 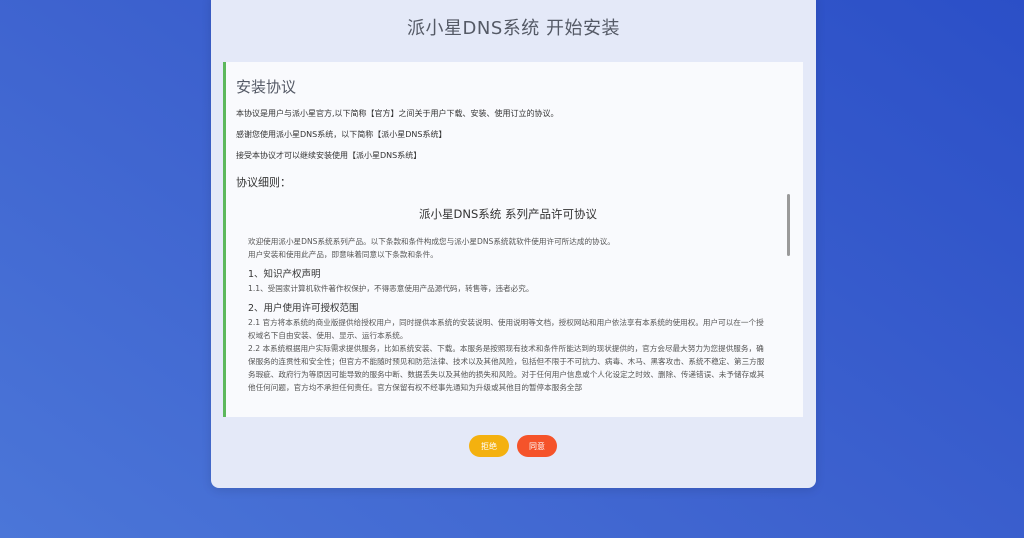 What do you see at coordinates (489, 446) in the screenshot?
I see `reject-button: 拒绝` at bounding box center [489, 446].